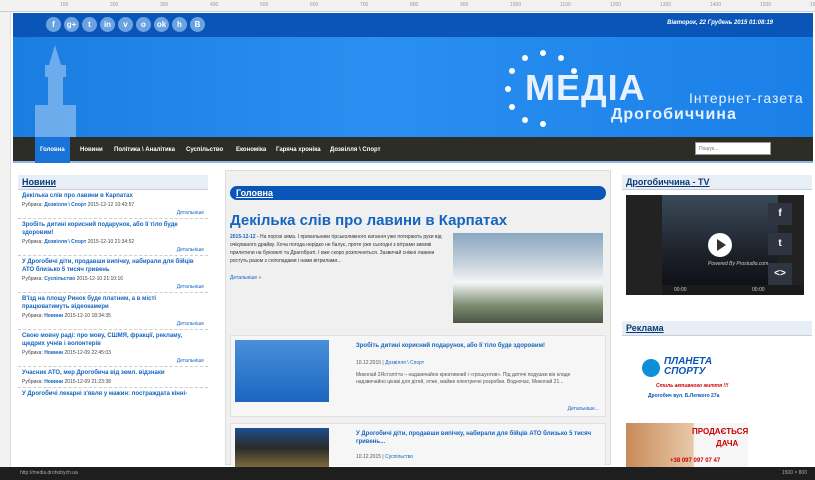 This screenshot has width=815, height=480. Describe the element at coordinates (282, 371) in the screenshot. I see `media-logo-thumbnail` at that location.